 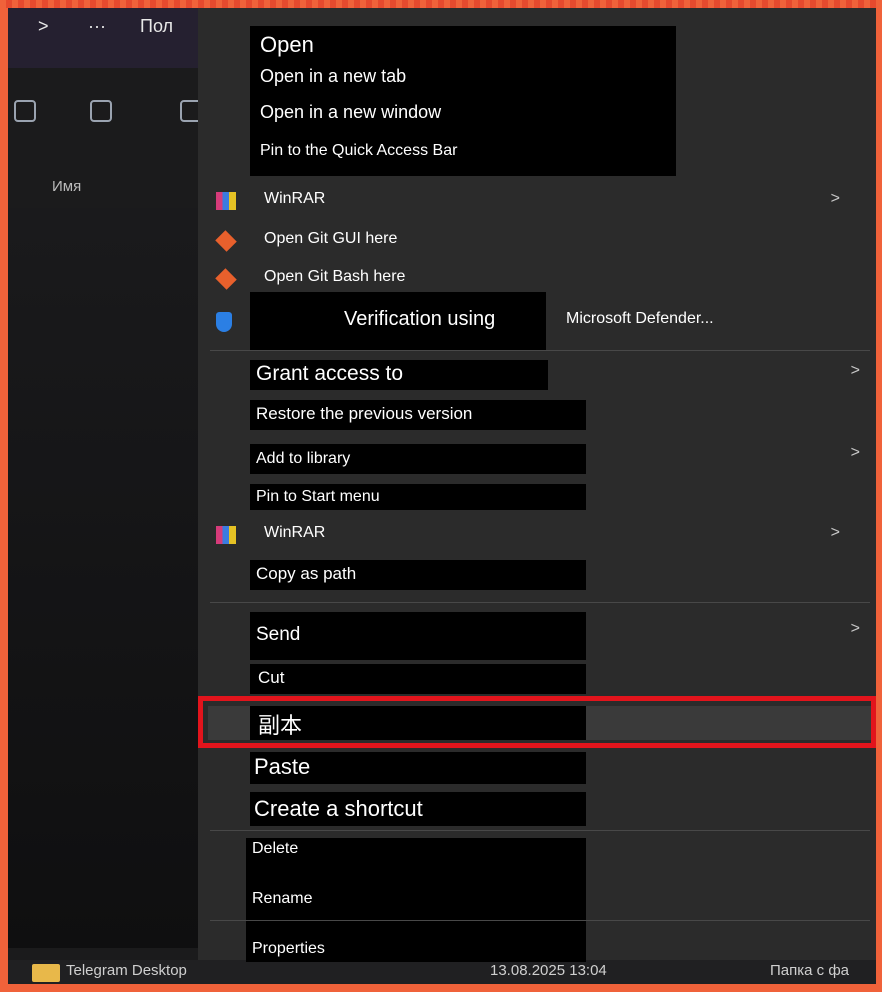 I want to click on menu-item-properties: Properties, so click(x=288, y=949).